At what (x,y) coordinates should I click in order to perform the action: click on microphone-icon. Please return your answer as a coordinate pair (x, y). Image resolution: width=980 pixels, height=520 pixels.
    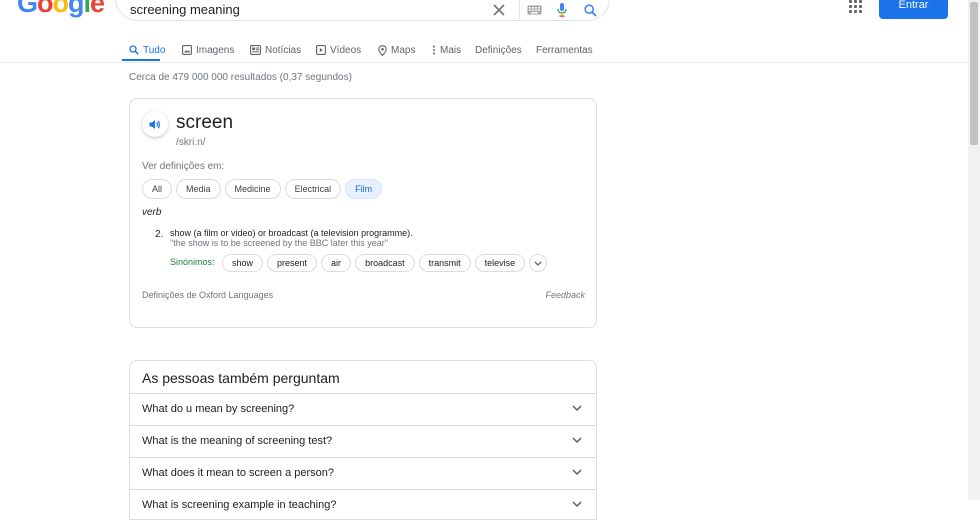
    Looking at the image, I should click on (562, 10).